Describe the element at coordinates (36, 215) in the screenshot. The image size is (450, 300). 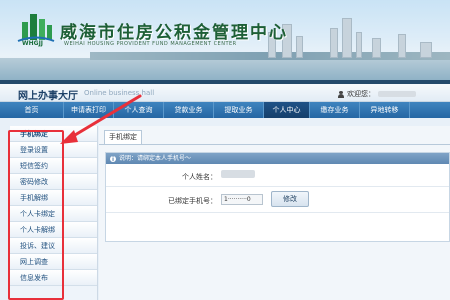
I see `red-highlight-box` at that location.